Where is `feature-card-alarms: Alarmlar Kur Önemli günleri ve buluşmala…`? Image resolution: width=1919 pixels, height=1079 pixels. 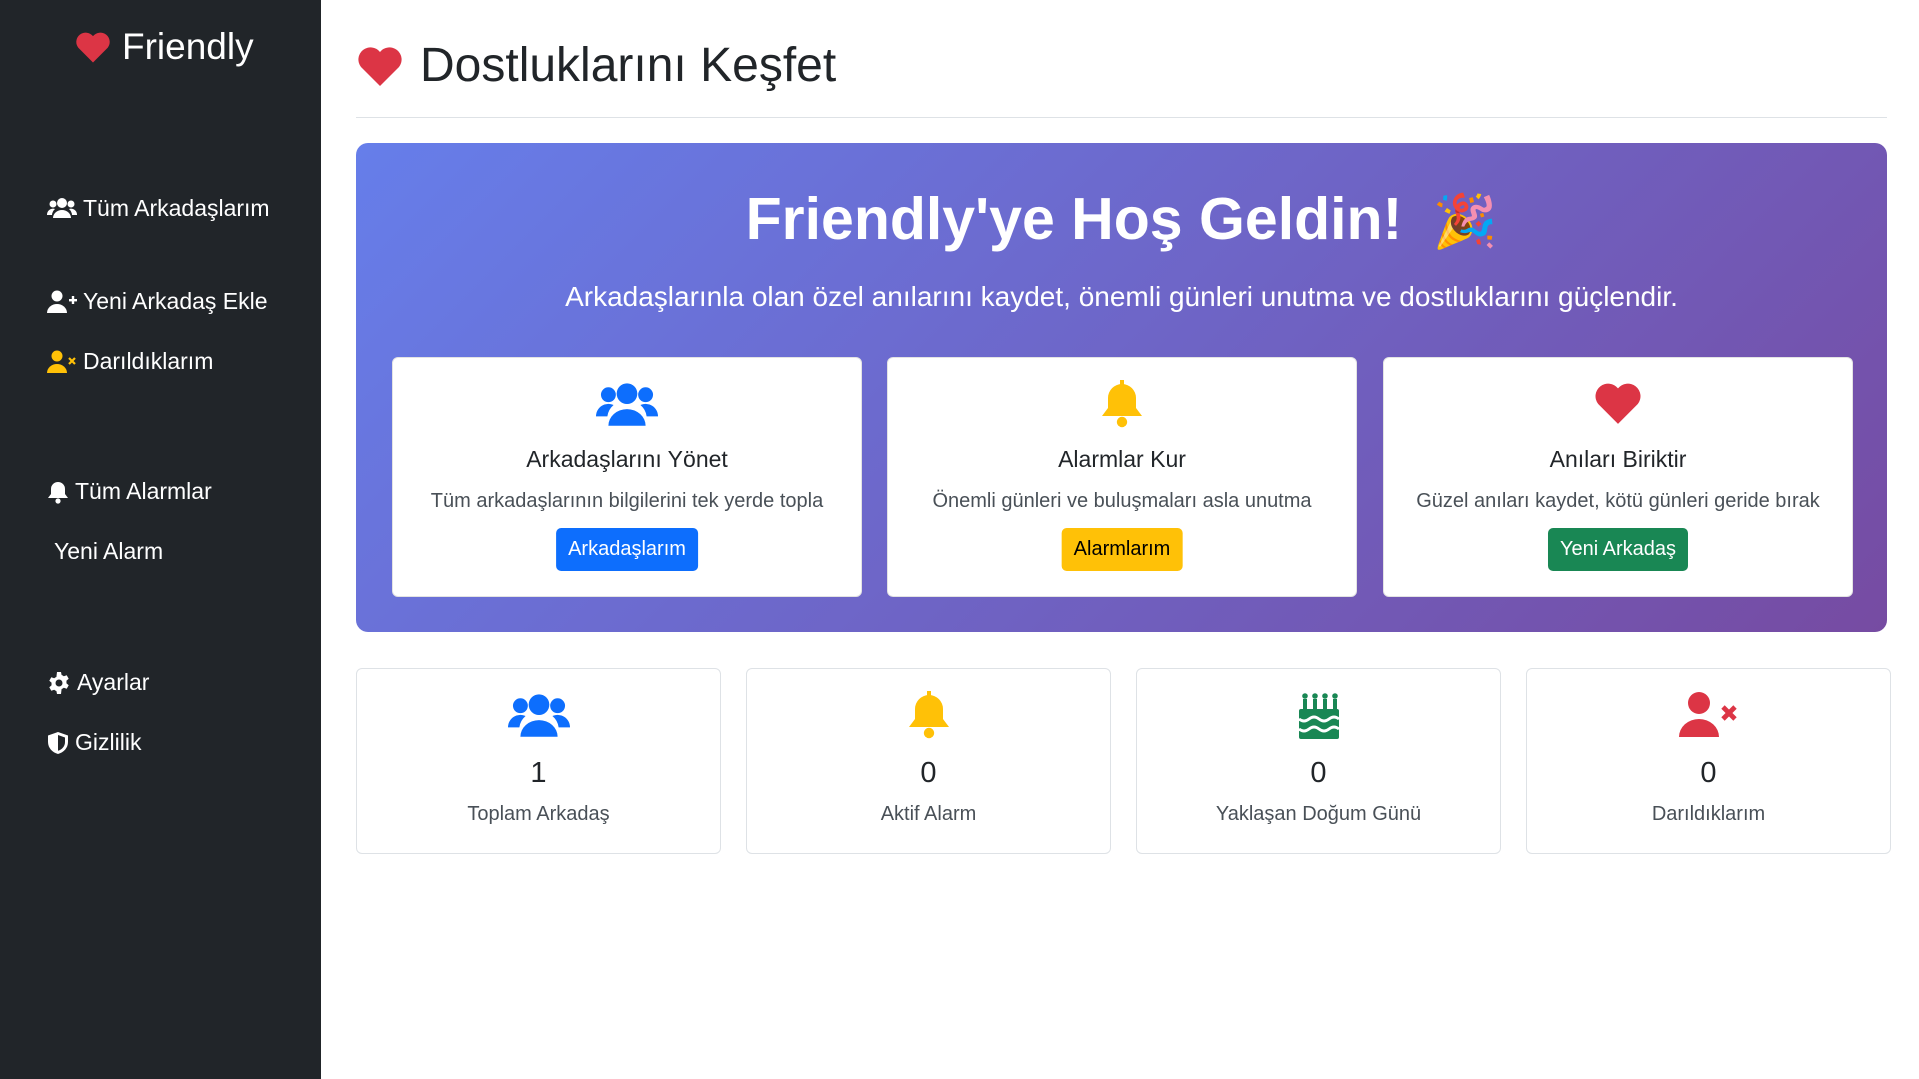
feature-card-alarms: Alarmlar Kur Önemli günleri ve buluşmala… is located at coordinates (1122, 477).